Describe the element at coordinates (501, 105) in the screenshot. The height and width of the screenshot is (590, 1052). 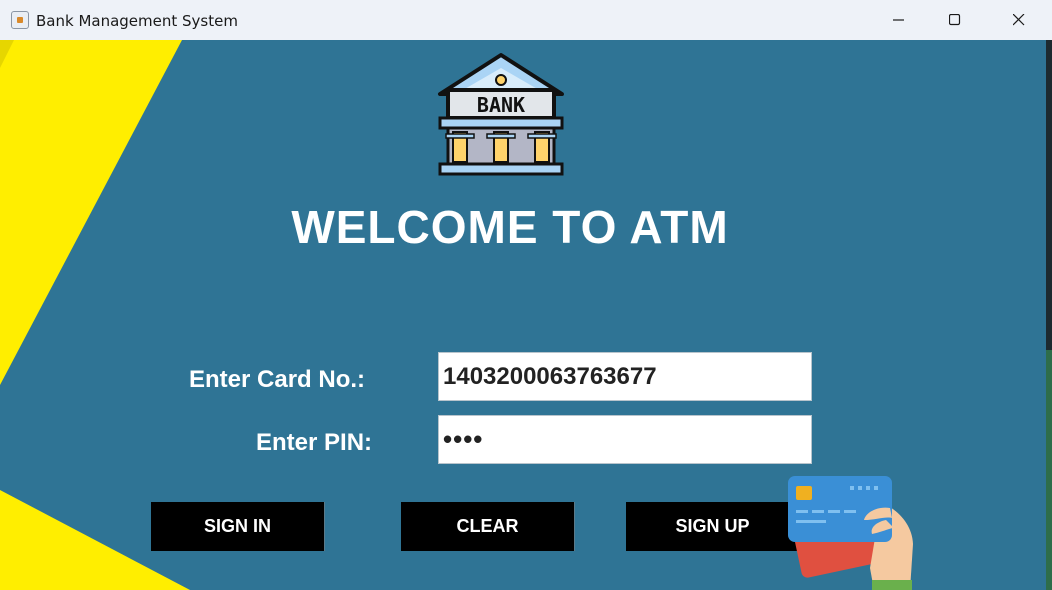
I see `bank-sign-text: BANK` at that location.